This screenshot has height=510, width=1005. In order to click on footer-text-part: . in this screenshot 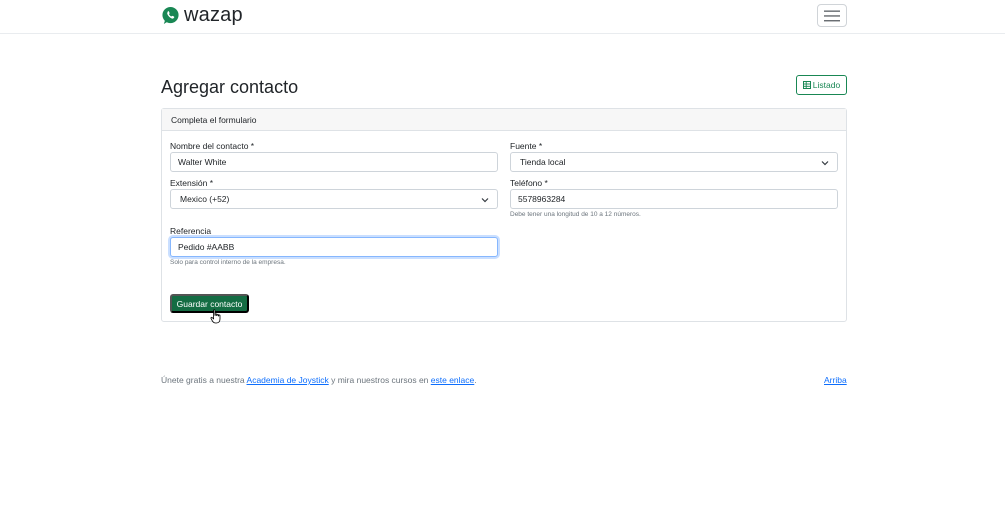, I will do `click(475, 380)`.